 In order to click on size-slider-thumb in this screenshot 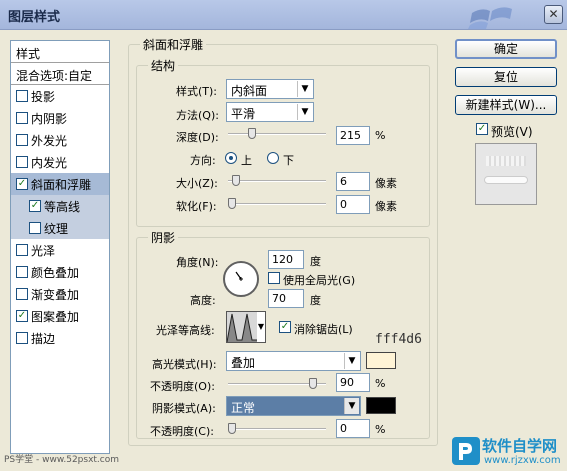, I will do `click(236, 180)`.